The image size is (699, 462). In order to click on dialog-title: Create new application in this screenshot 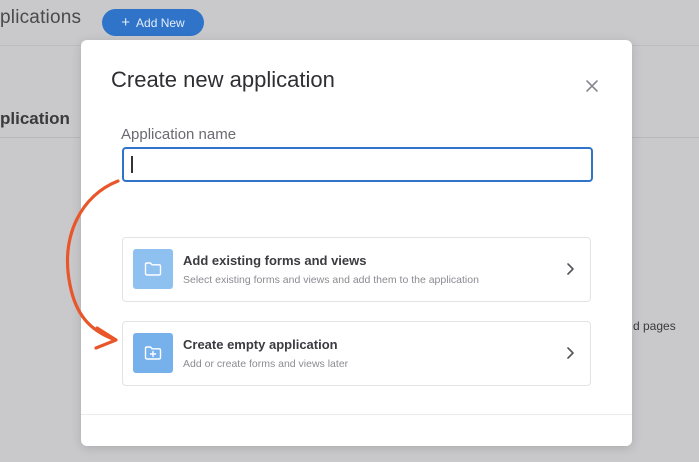, I will do `click(223, 79)`.